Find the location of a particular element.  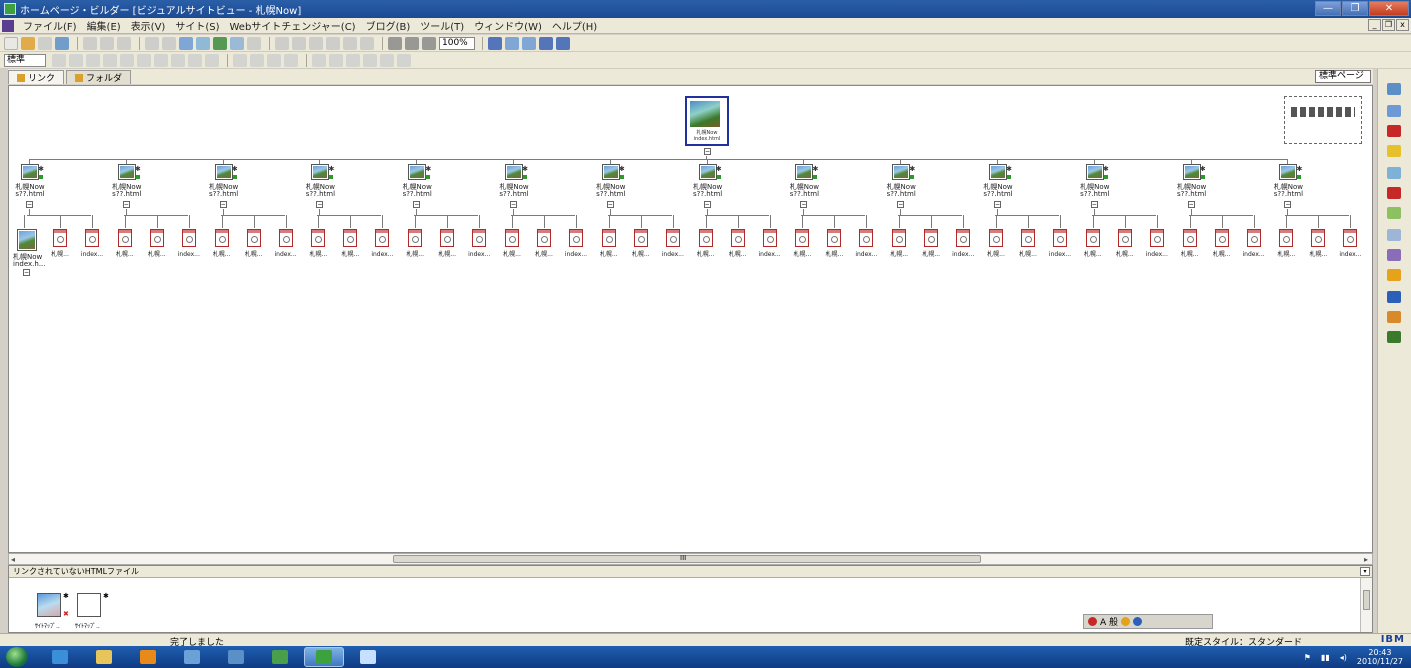

tab-folder: フォルダ is located at coordinates (99, 77).